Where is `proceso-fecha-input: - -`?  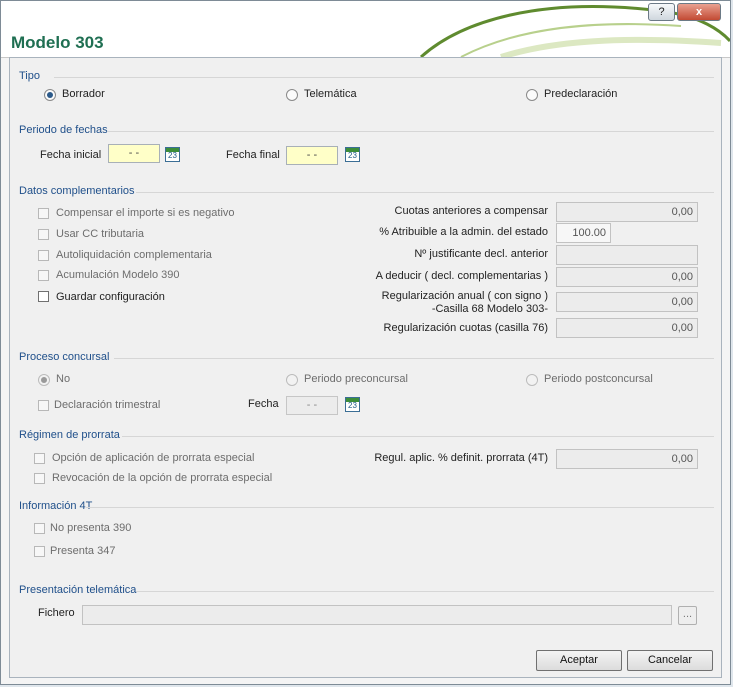 proceso-fecha-input: - - is located at coordinates (312, 405).